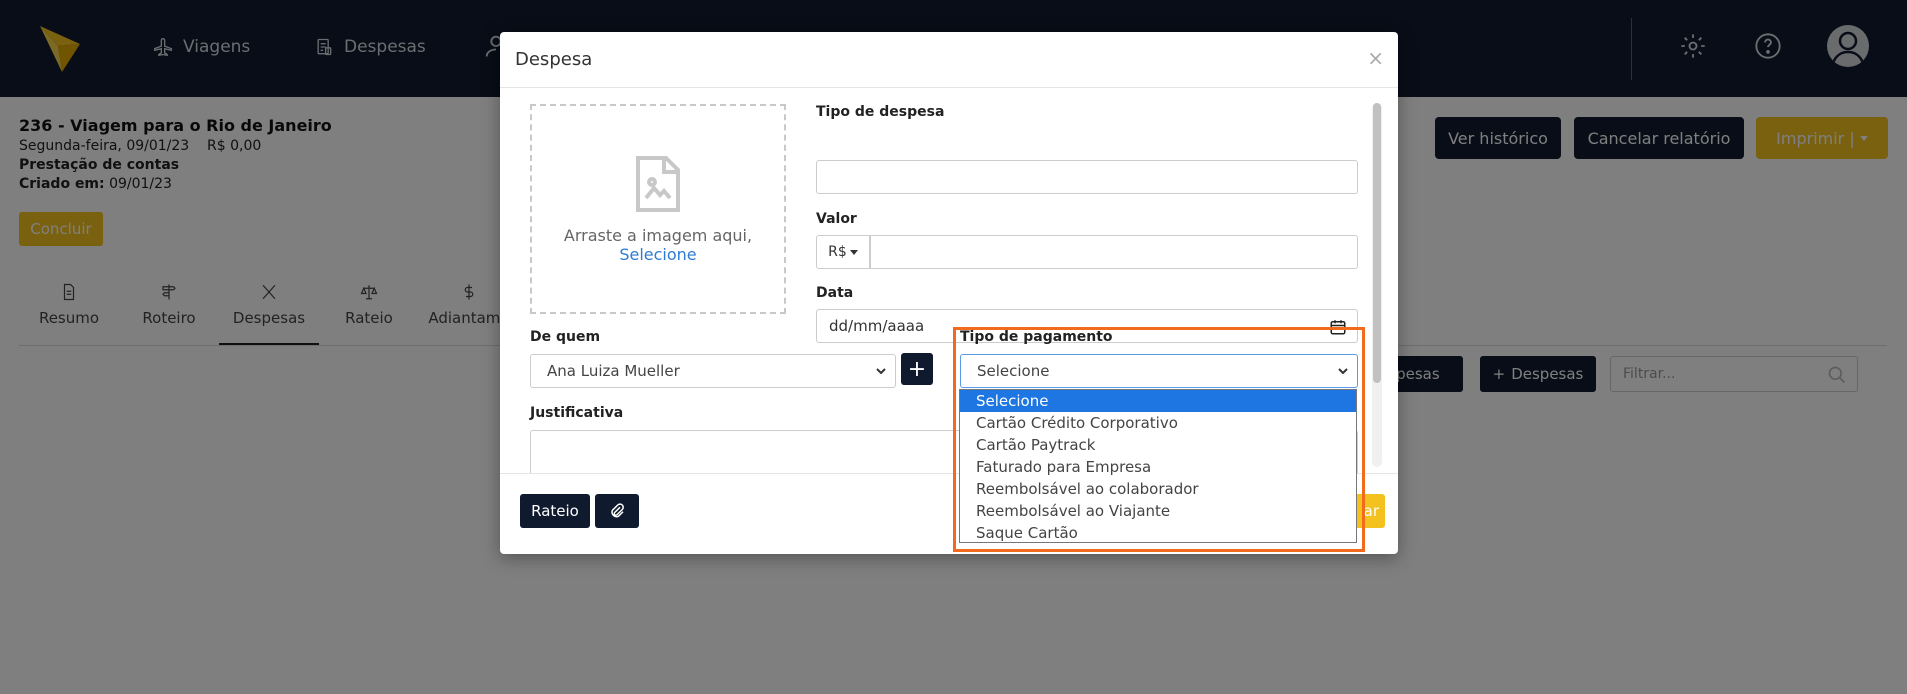 Image resolution: width=1907 pixels, height=694 pixels. I want to click on value-label: Valor, so click(836, 219).